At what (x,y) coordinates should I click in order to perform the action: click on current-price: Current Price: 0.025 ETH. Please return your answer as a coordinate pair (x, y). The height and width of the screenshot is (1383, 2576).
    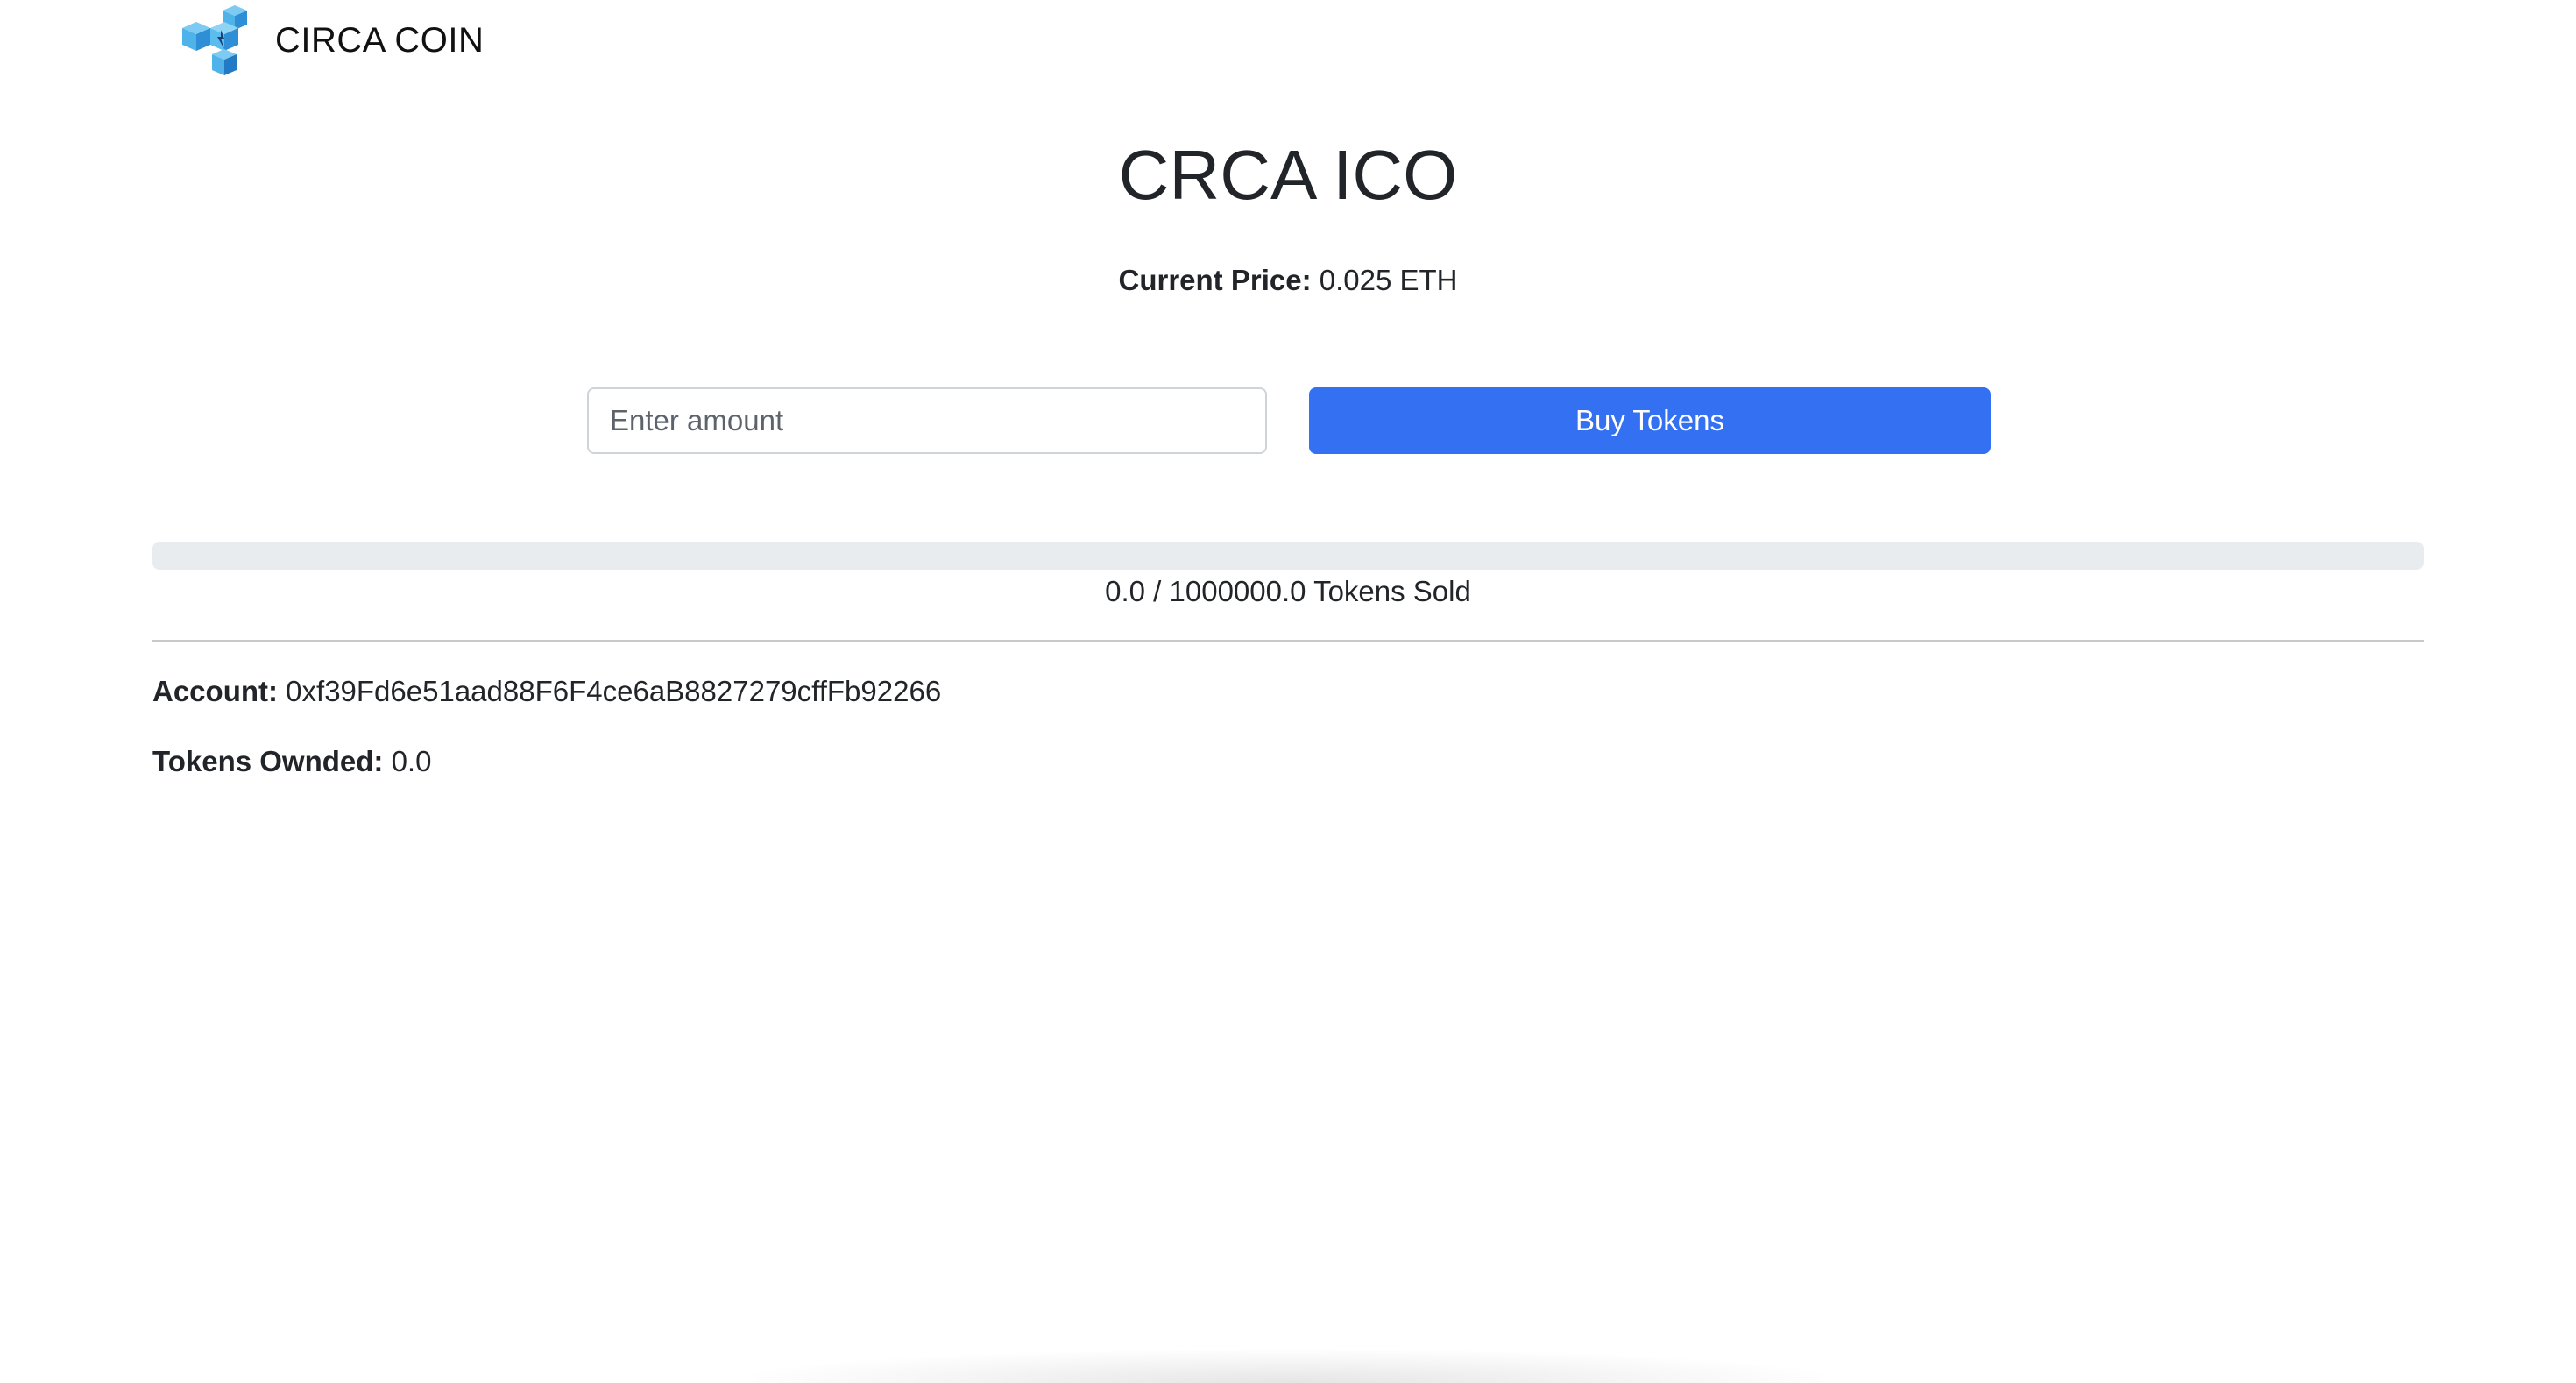
    Looking at the image, I should click on (1288, 280).